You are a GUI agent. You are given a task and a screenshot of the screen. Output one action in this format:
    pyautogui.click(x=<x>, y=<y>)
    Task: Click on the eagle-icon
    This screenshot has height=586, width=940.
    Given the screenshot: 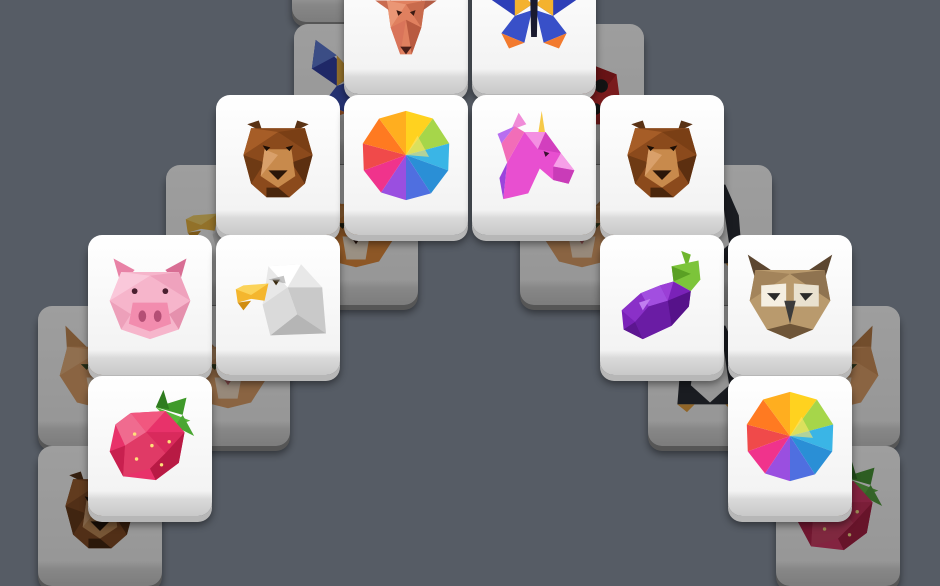 What is the action you would take?
    pyautogui.click(x=278, y=295)
    